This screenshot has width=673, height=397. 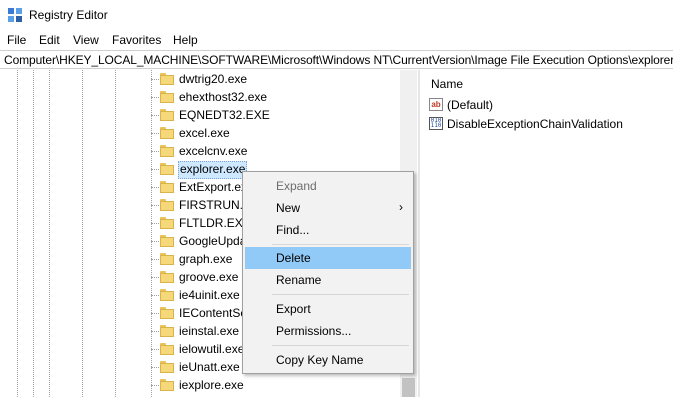 I want to click on tree-item-label: ieinstal.exe, so click(x=209, y=331).